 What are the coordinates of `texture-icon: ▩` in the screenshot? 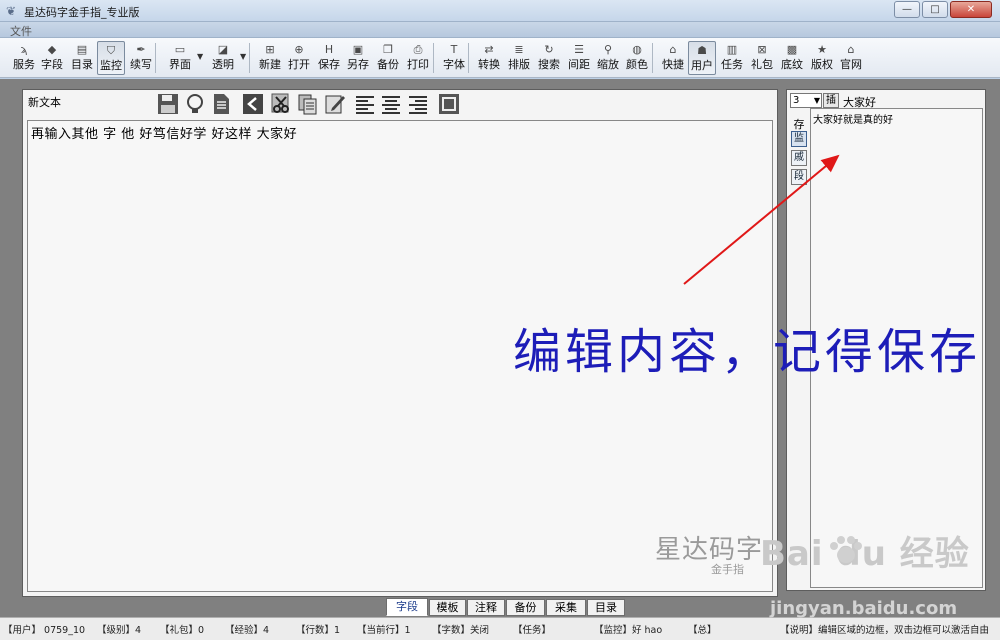 It's located at (792, 49).